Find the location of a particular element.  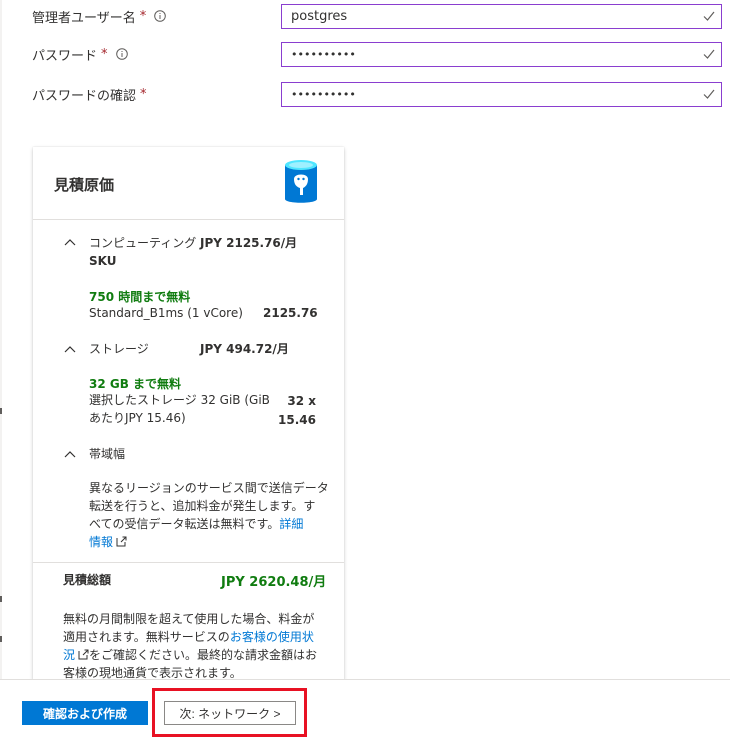

storage-price: JPY 494.72/月 is located at coordinates (244, 349).